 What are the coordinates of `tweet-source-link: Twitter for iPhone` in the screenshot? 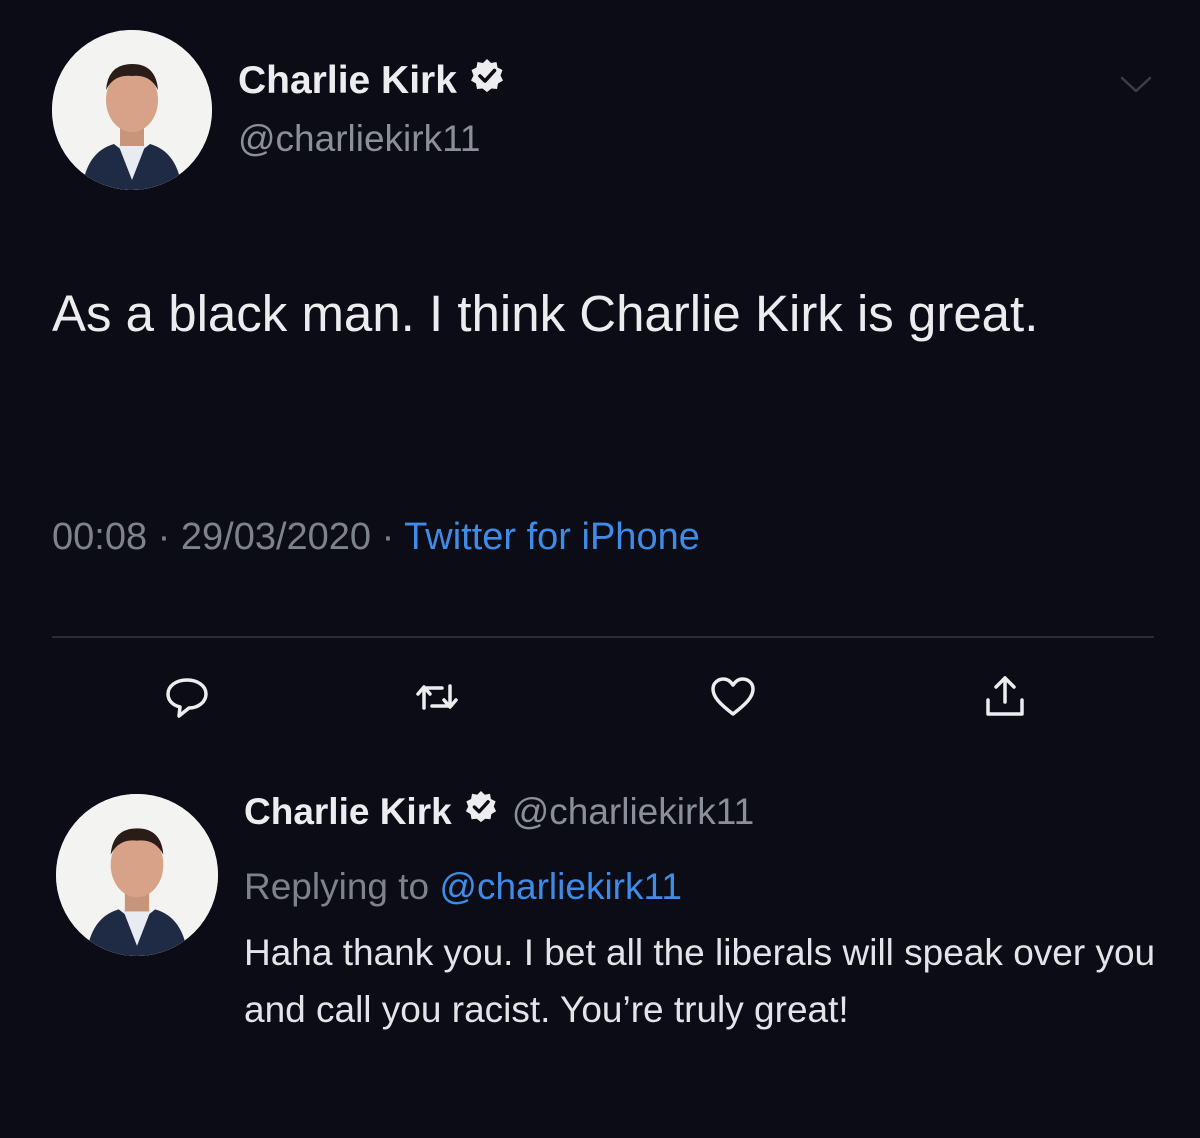 It's located at (552, 537).